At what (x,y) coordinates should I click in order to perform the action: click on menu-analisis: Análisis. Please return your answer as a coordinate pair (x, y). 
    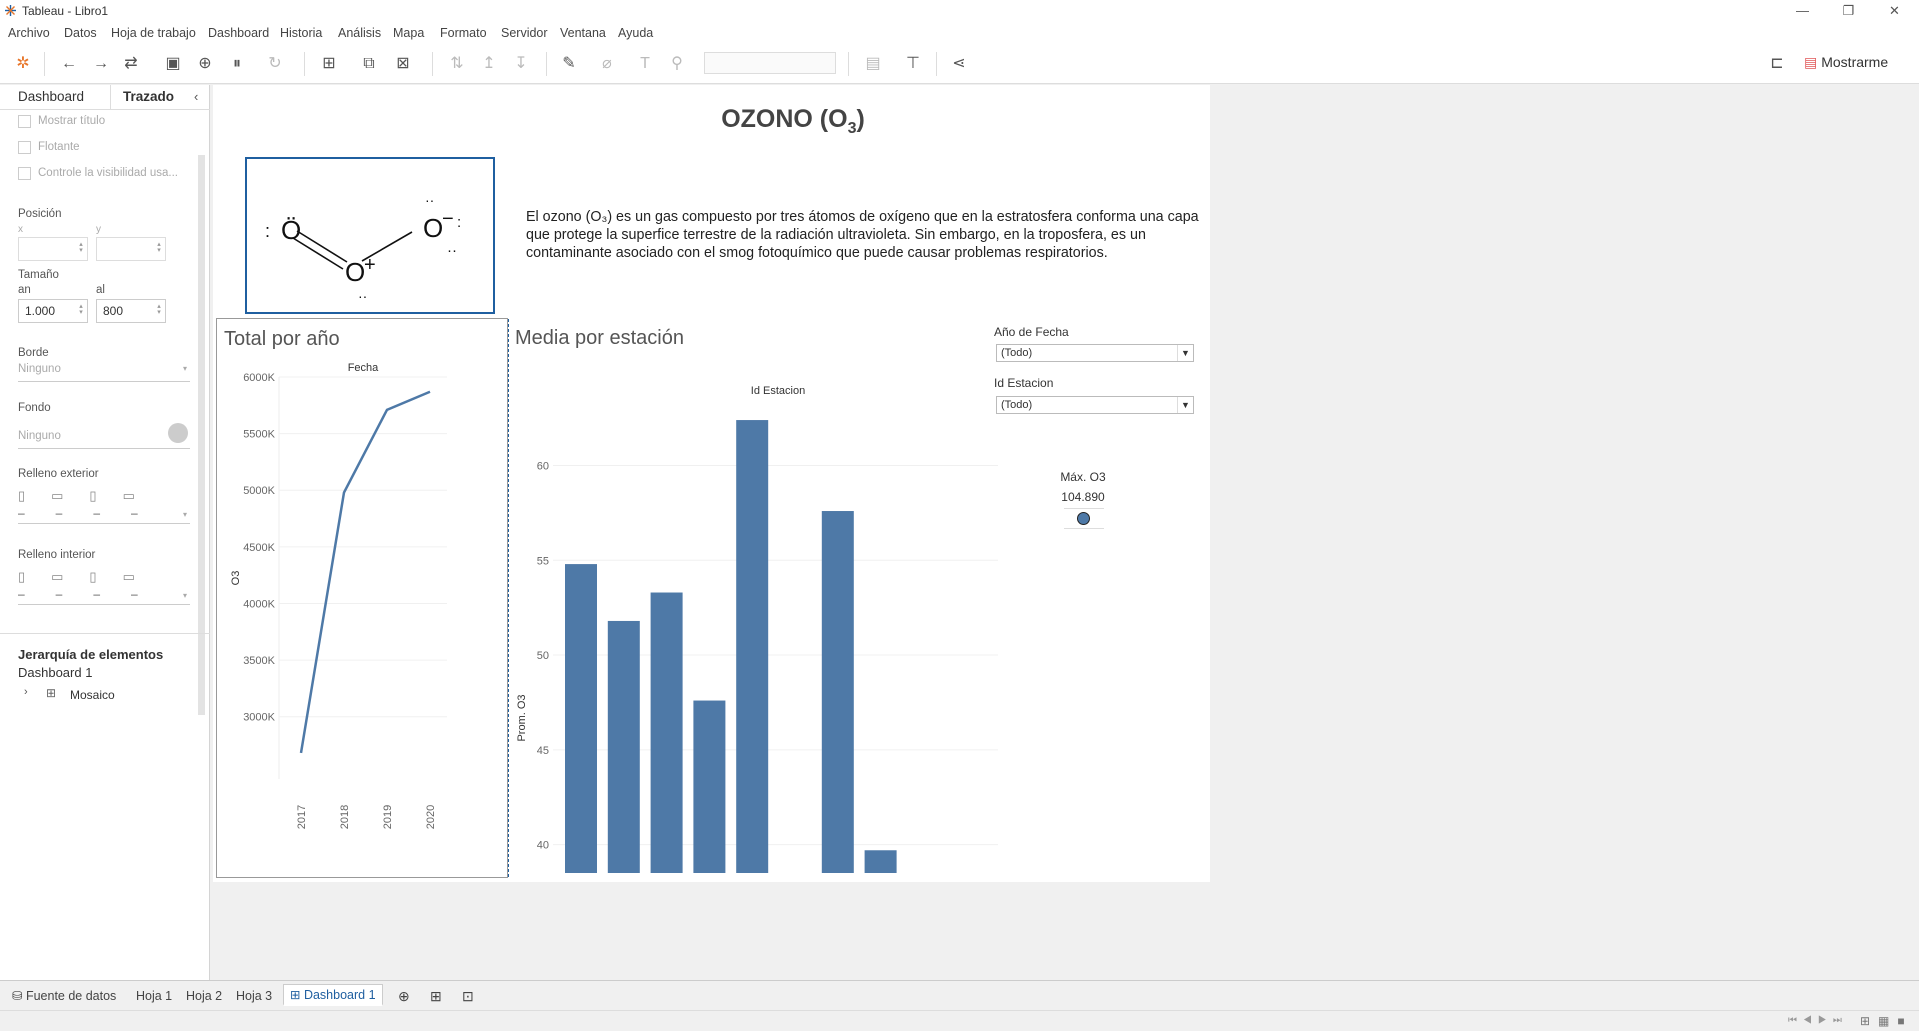
    Looking at the image, I should click on (359, 33).